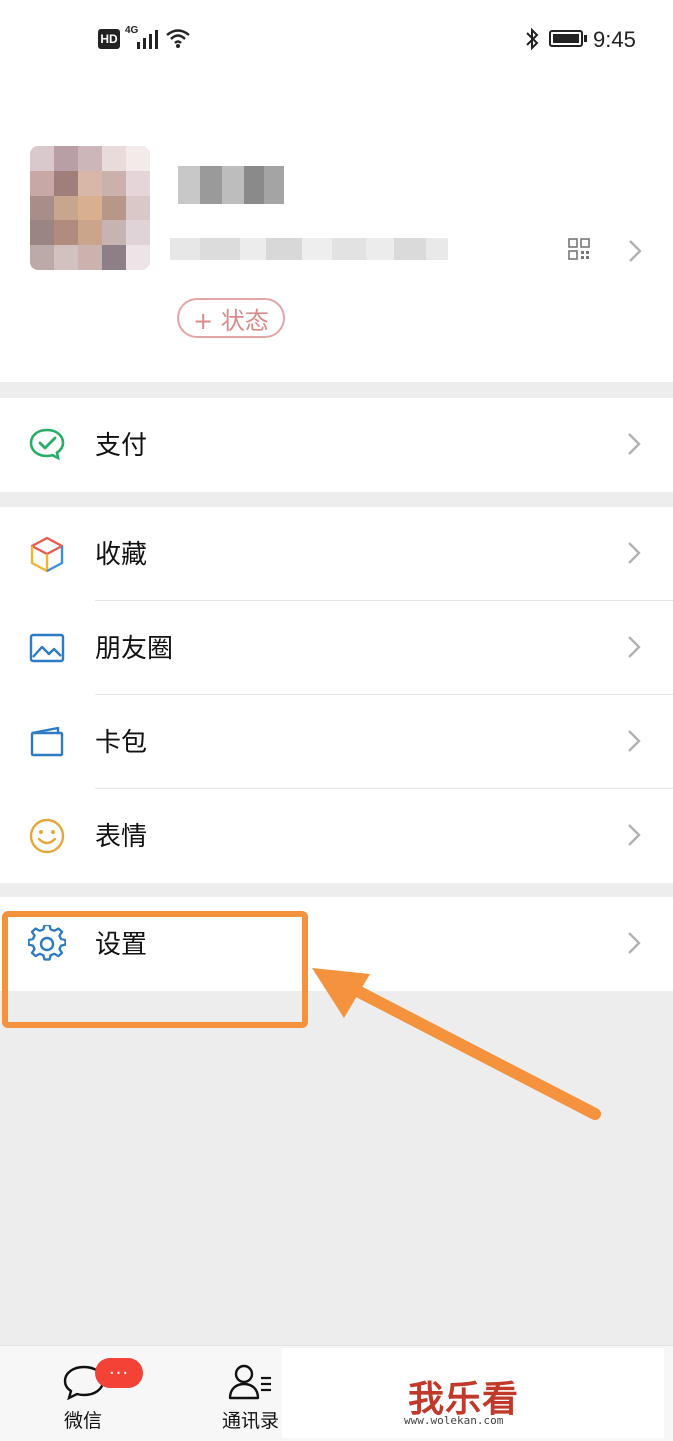  What do you see at coordinates (231, 185) in the screenshot?
I see `nickname-pixelated` at bounding box center [231, 185].